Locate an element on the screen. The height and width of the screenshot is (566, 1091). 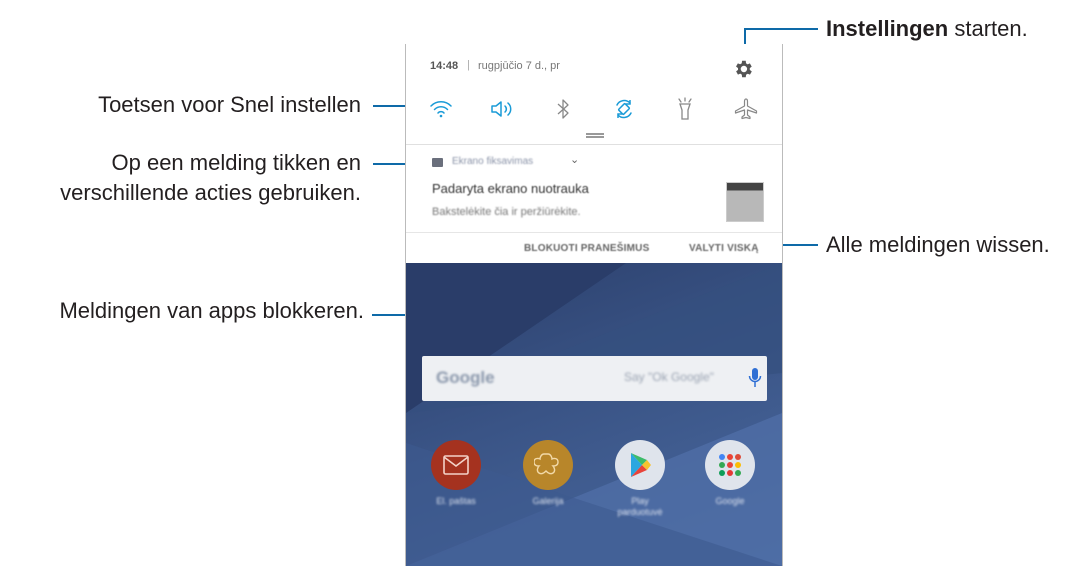
play-store-icon is located at coordinates (640, 465).